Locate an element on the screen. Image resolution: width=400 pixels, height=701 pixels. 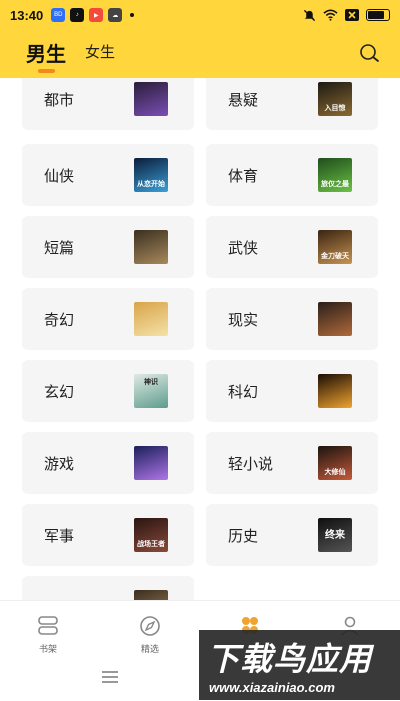
system-menu-icon is located at coordinates (110, 677).